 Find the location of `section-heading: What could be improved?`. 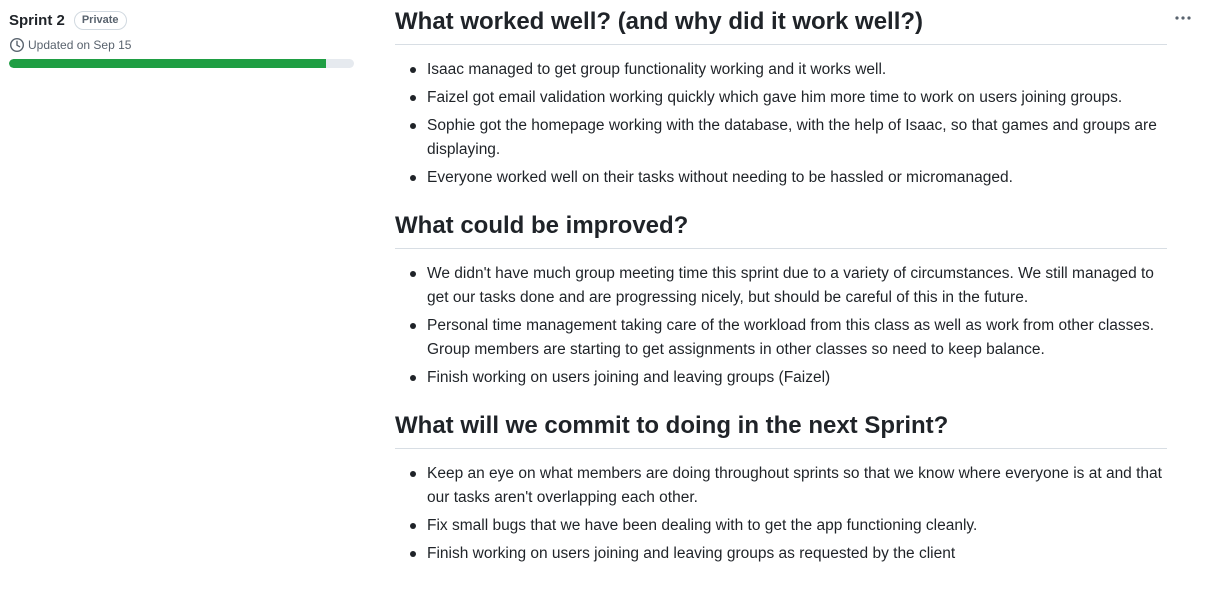

section-heading: What could be improved? is located at coordinates (781, 229).